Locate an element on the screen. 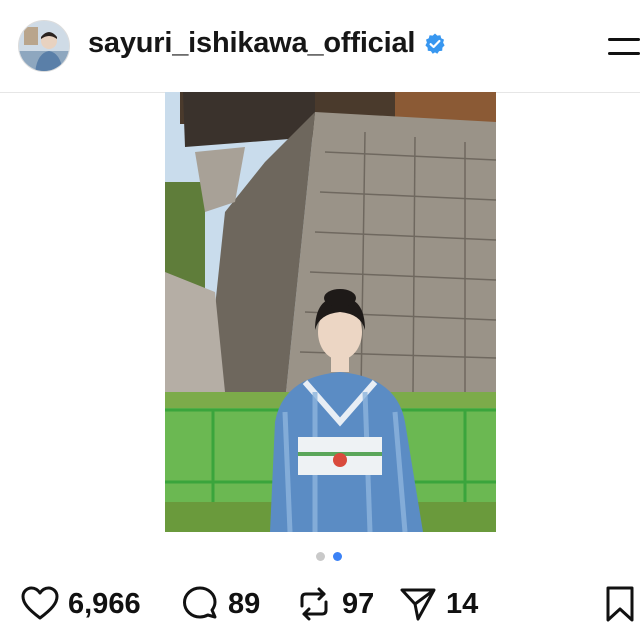  verified-badge-icon is located at coordinates (435, 43).